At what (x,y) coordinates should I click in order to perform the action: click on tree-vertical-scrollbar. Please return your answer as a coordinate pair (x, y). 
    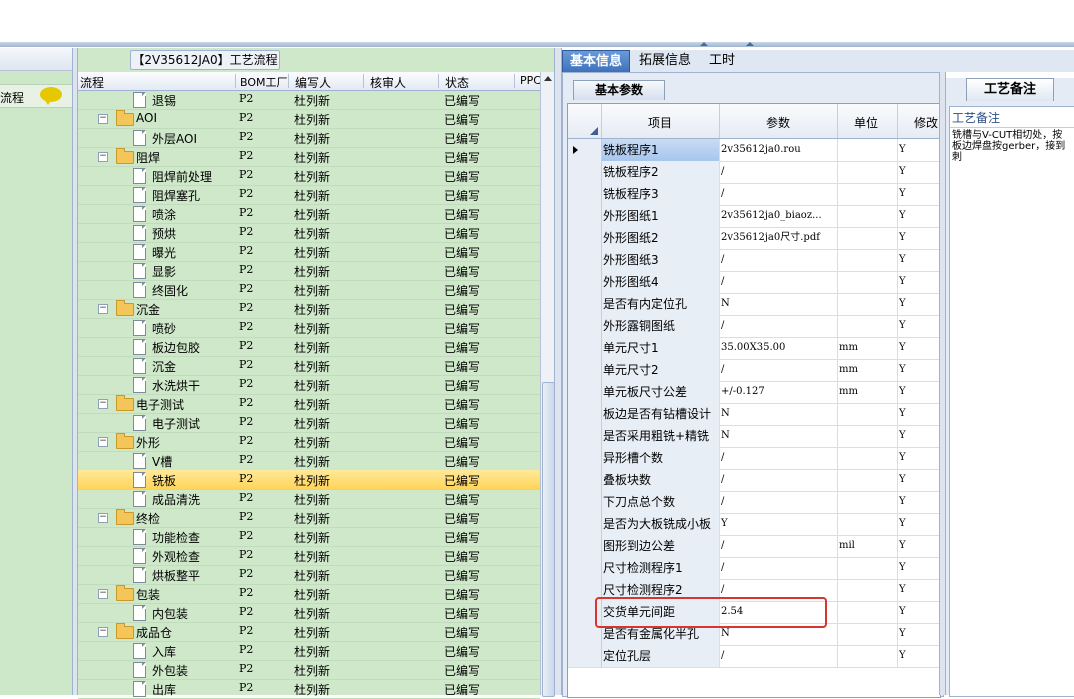
    Looking at the image, I should click on (547, 384).